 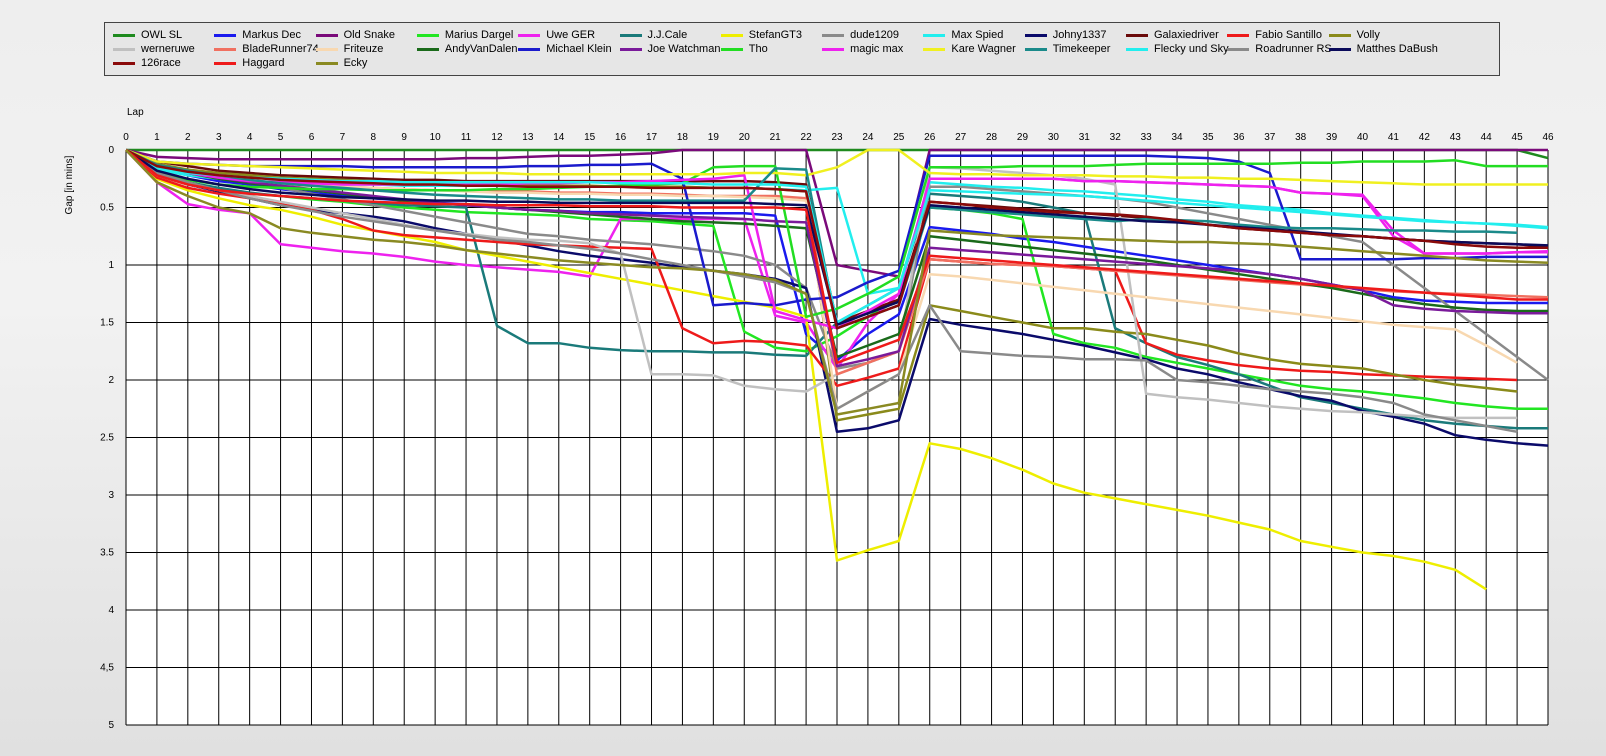 What do you see at coordinates (1548, 137) in the screenshot?
I see `x-tick-label: 46` at bounding box center [1548, 137].